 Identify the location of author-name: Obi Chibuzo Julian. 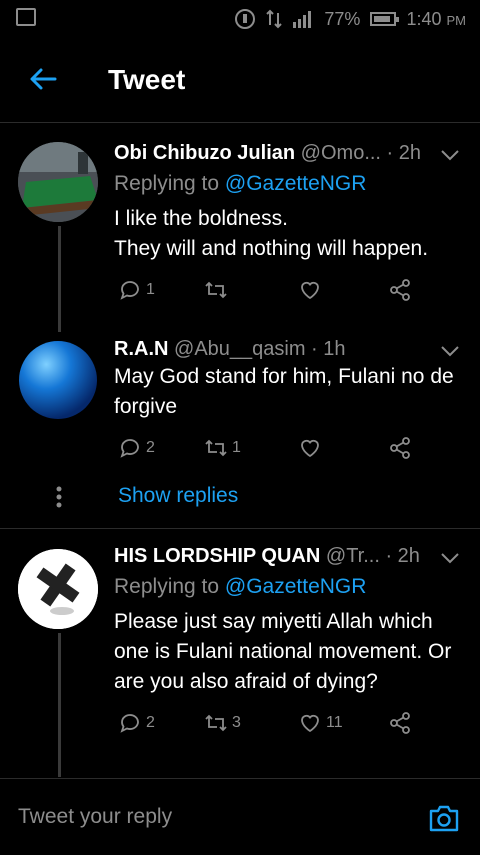
(205, 153).